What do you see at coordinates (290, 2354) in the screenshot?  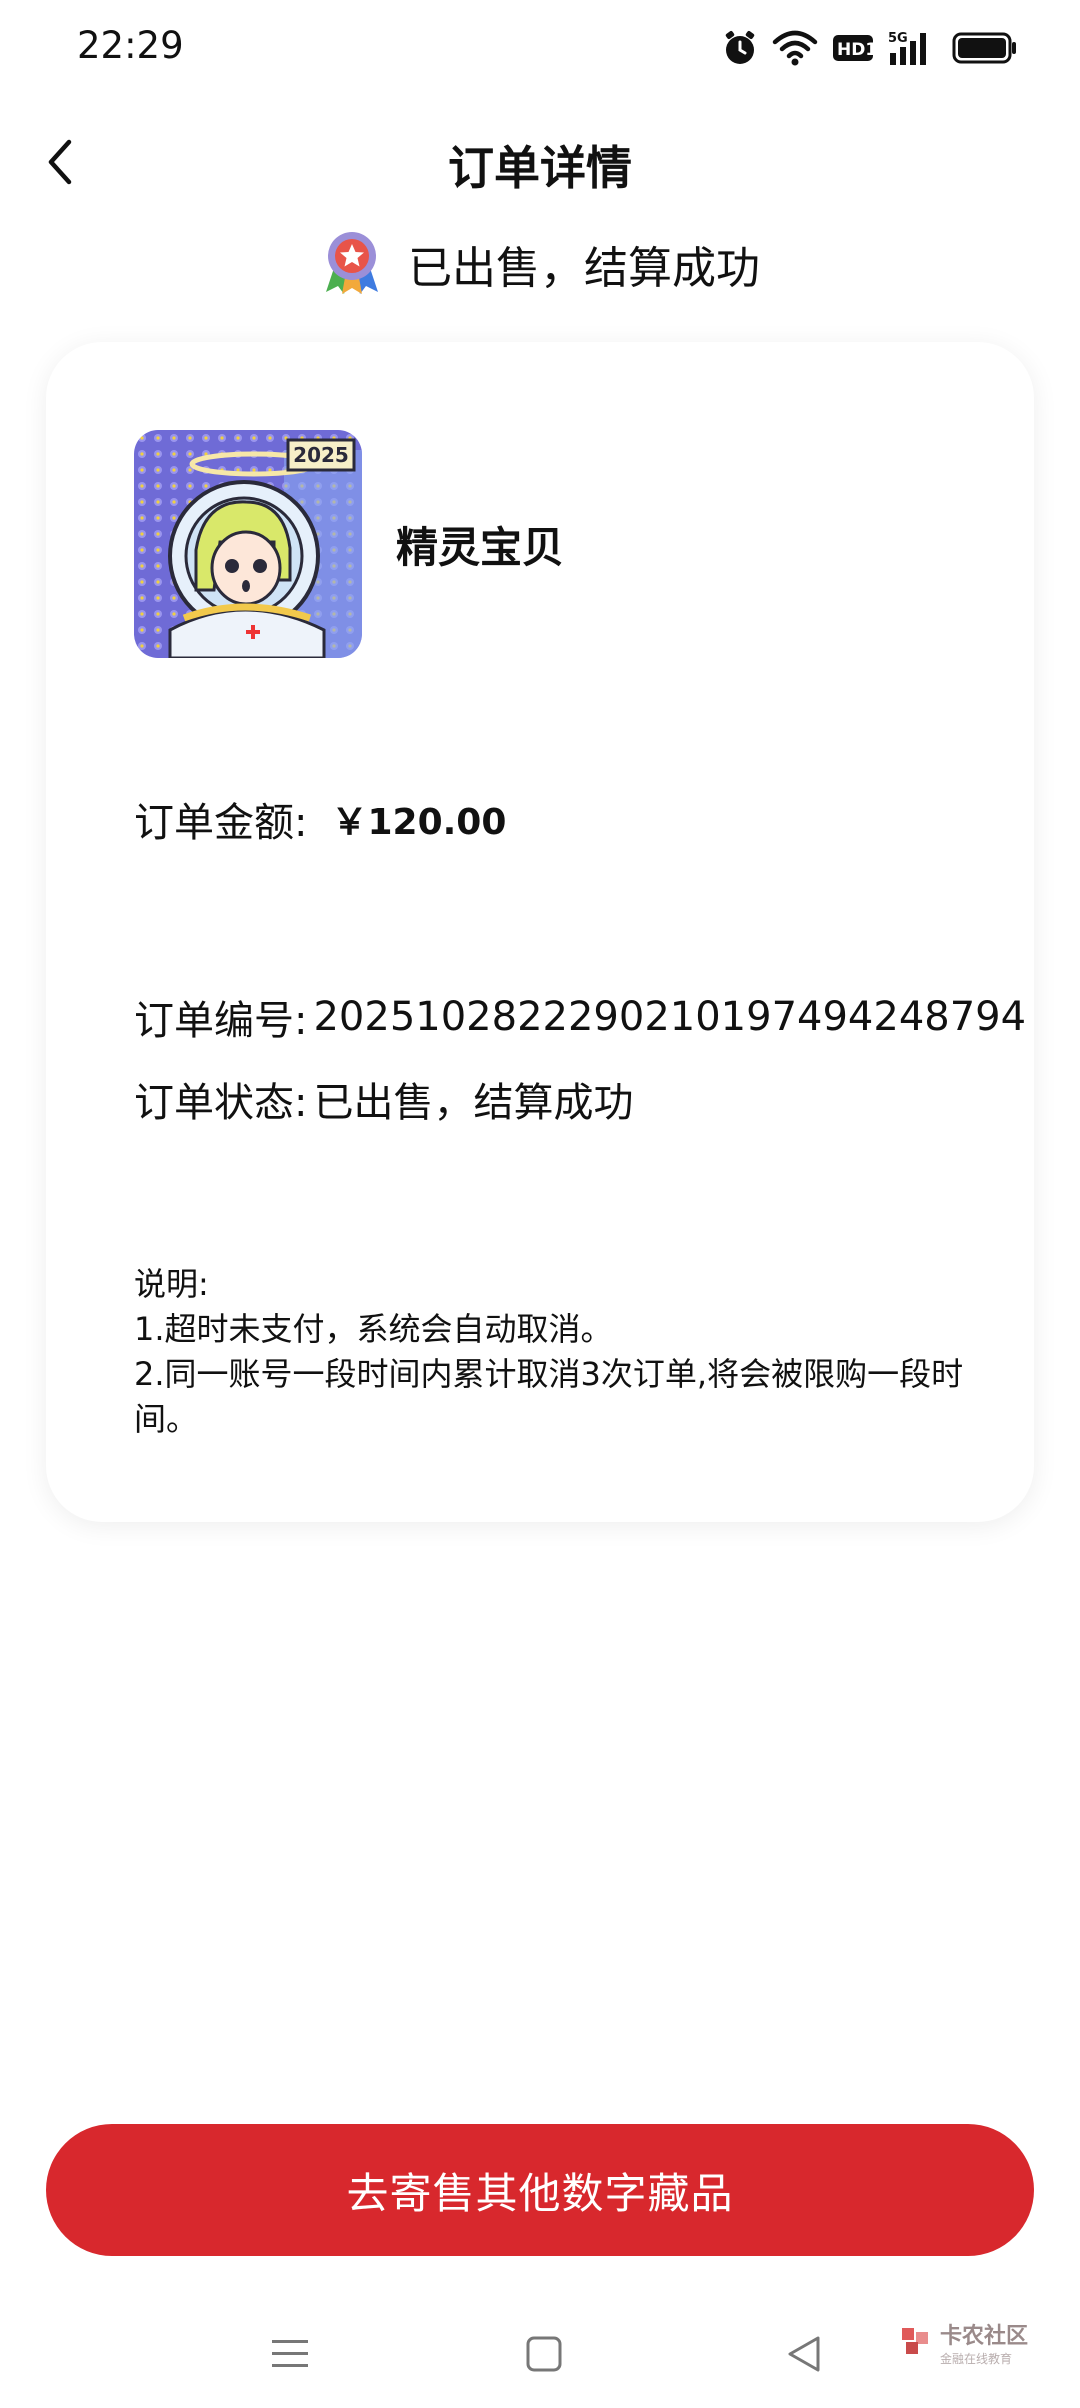 I see `menu-icon` at bounding box center [290, 2354].